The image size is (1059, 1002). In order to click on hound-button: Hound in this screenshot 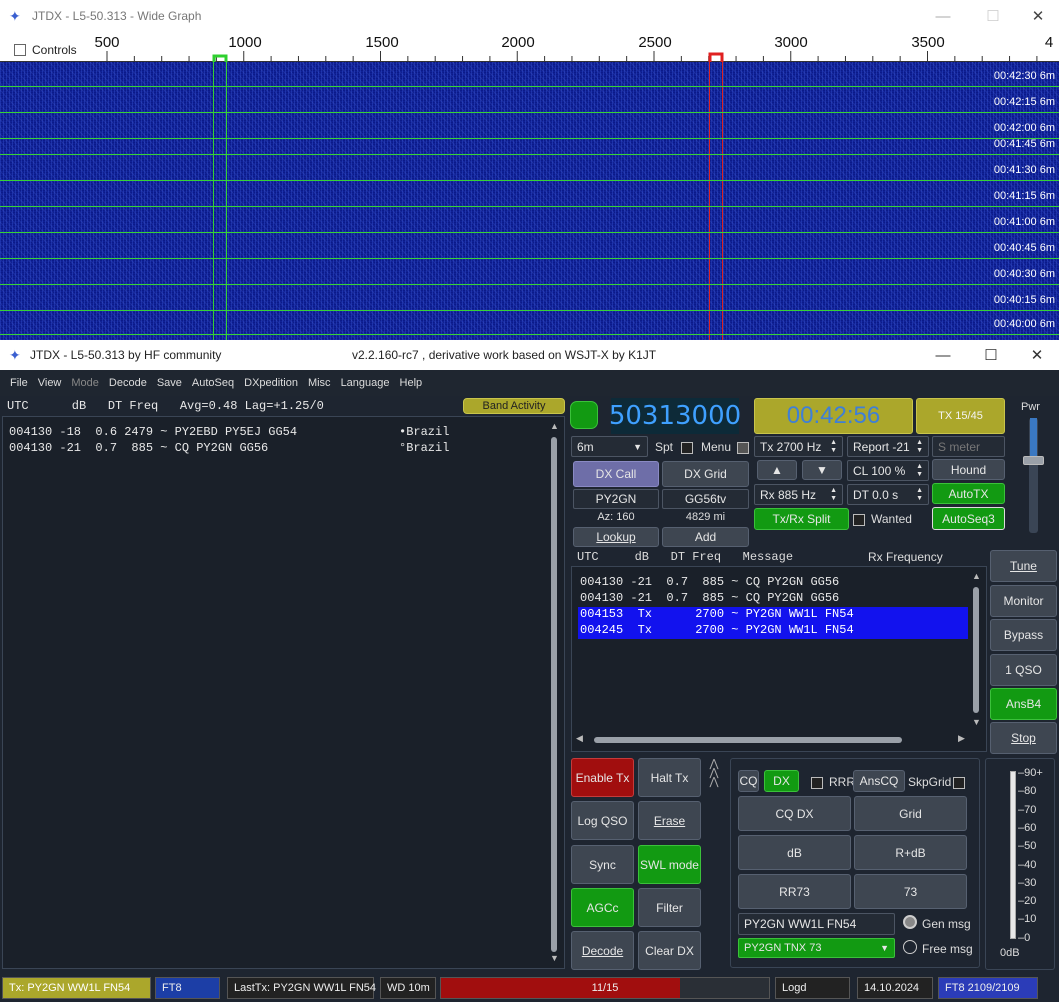, I will do `click(968, 469)`.